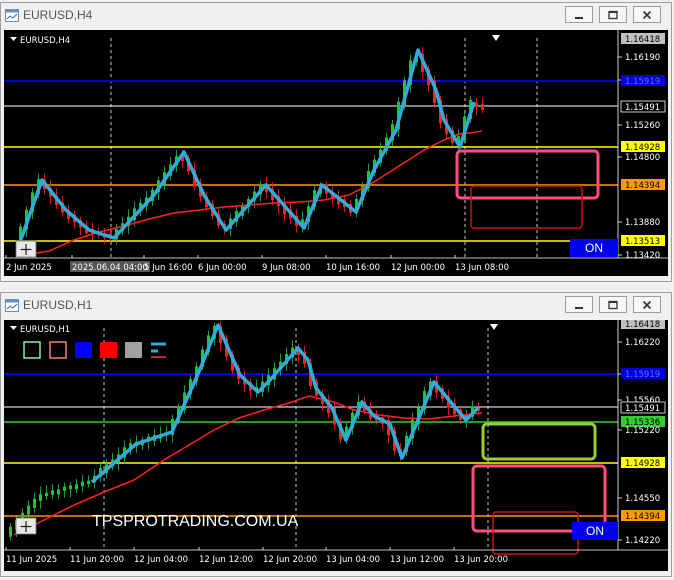 Image resolution: width=674 pixels, height=580 pixels. I want to click on time-label: 13 Jun 04:00, so click(353, 560).